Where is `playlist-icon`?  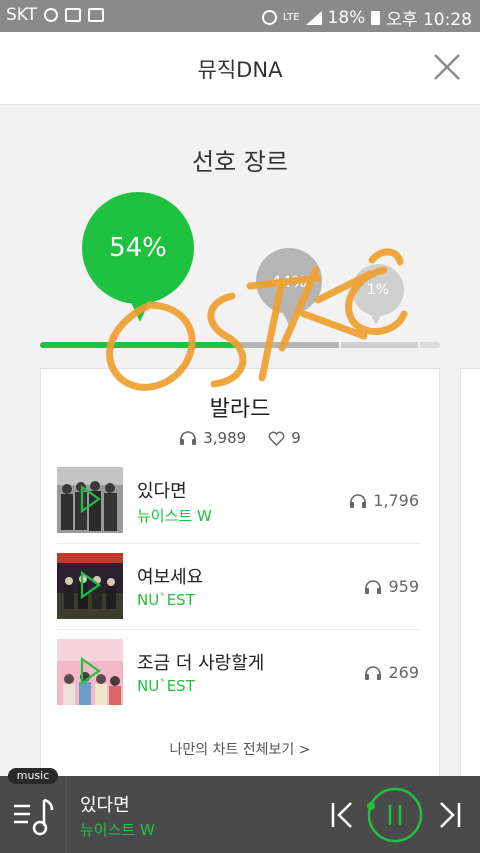
playlist-icon is located at coordinates (33, 816).